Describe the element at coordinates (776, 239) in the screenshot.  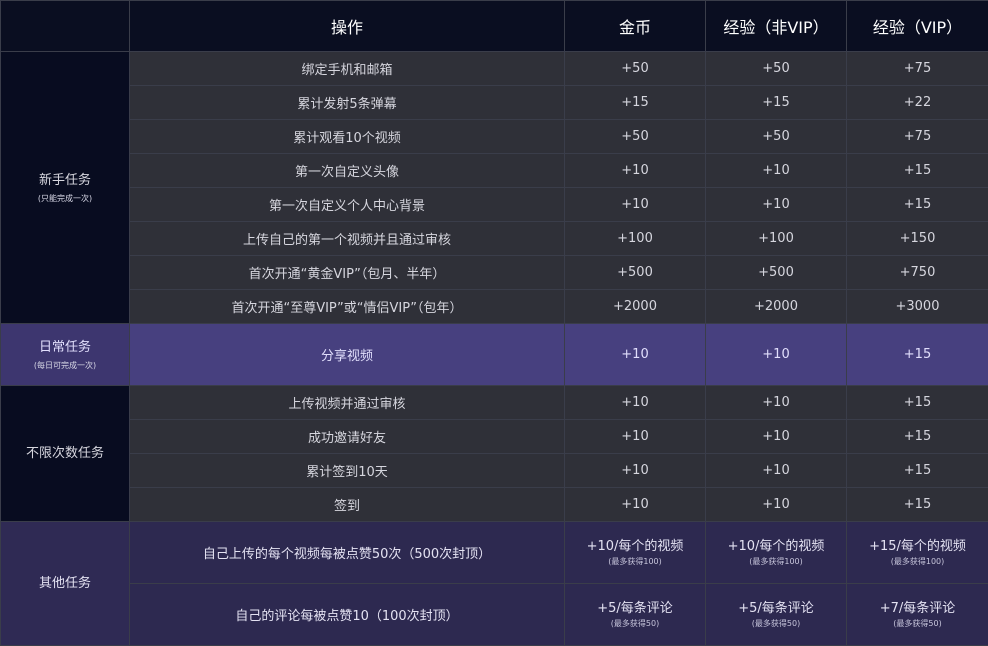
I see `exp-nonvip-cell: +100` at that location.